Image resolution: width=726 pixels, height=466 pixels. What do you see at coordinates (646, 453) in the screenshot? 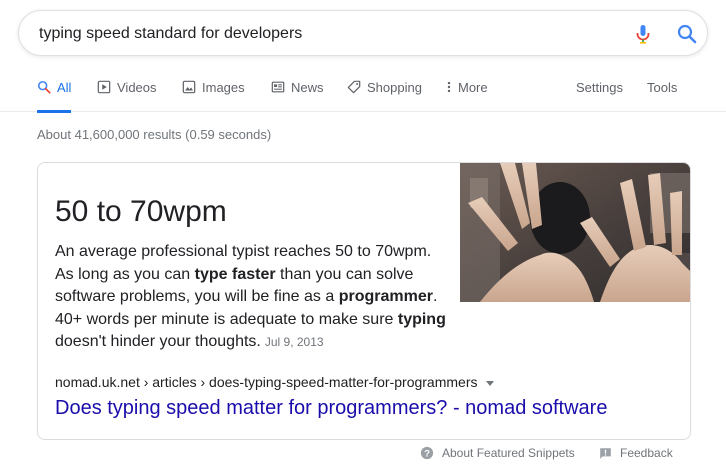
I see `feedback-label: Feedback` at bounding box center [646, 453].